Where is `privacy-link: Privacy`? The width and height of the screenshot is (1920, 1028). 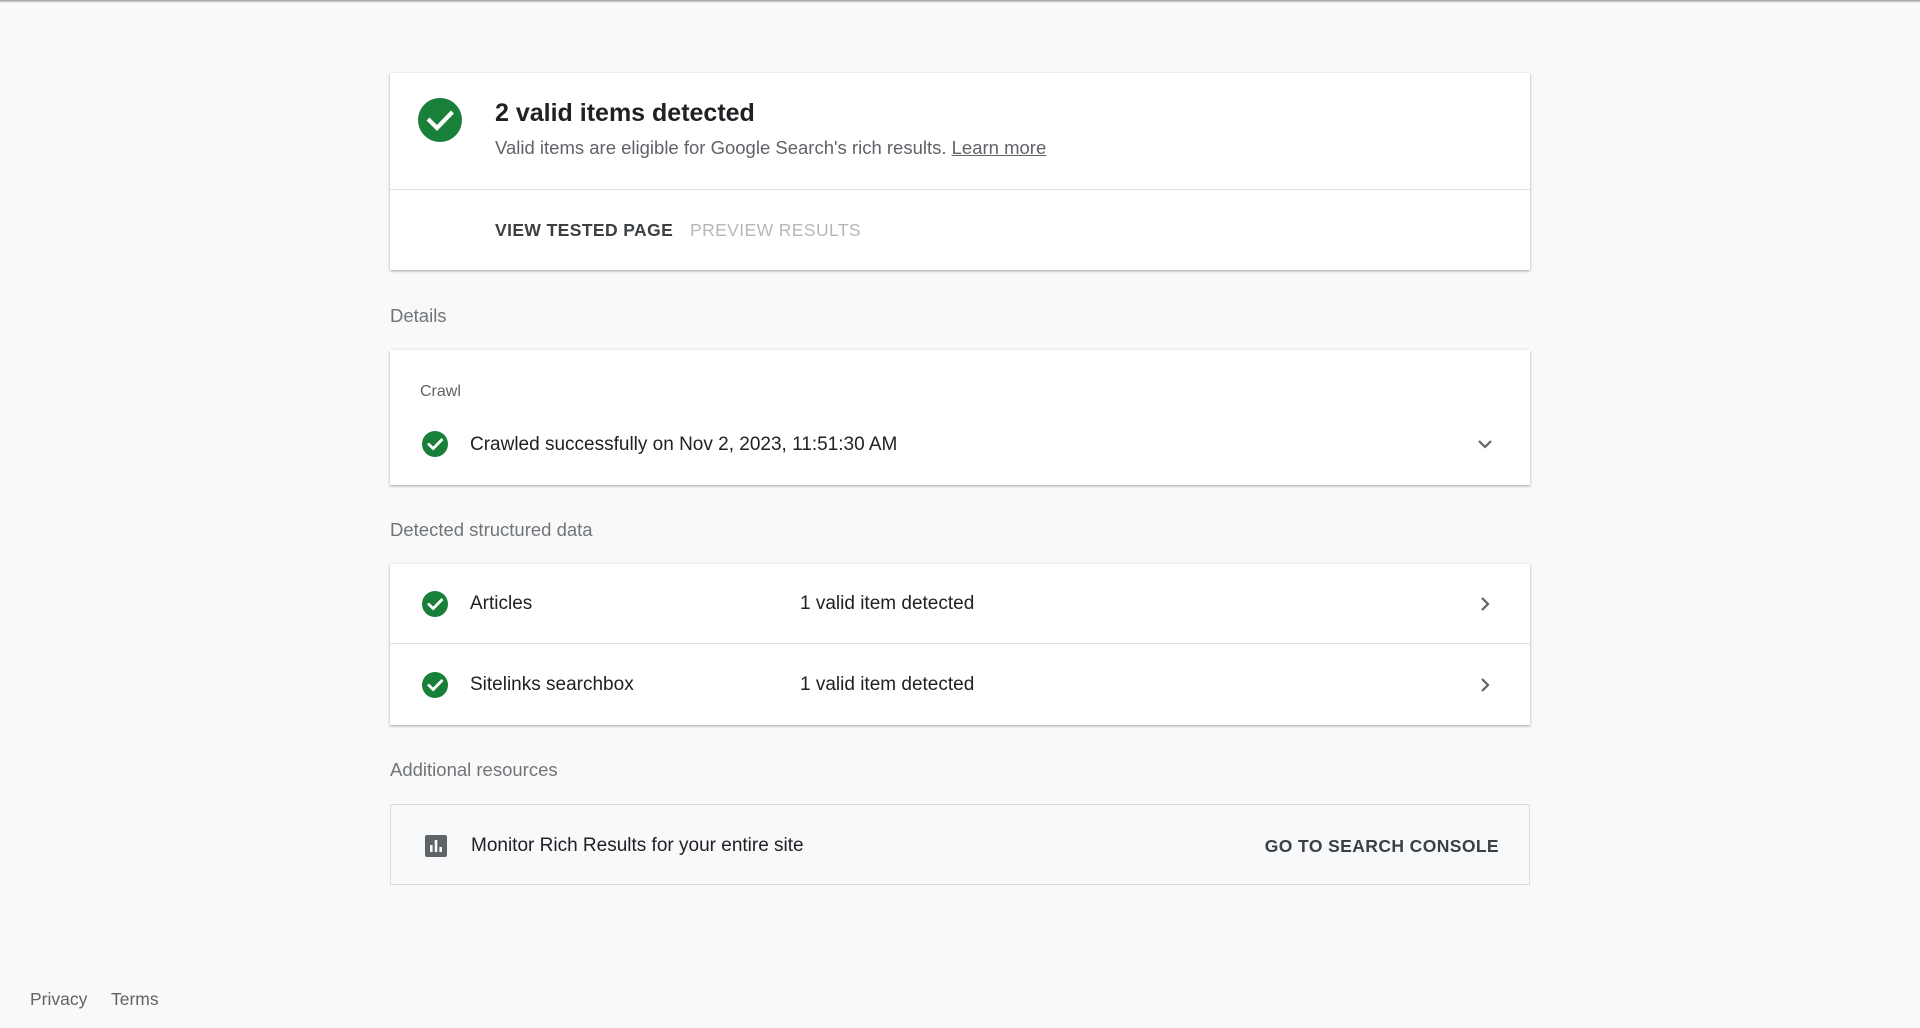 privacy-link: Privacy is located at coordinates (58, 999).